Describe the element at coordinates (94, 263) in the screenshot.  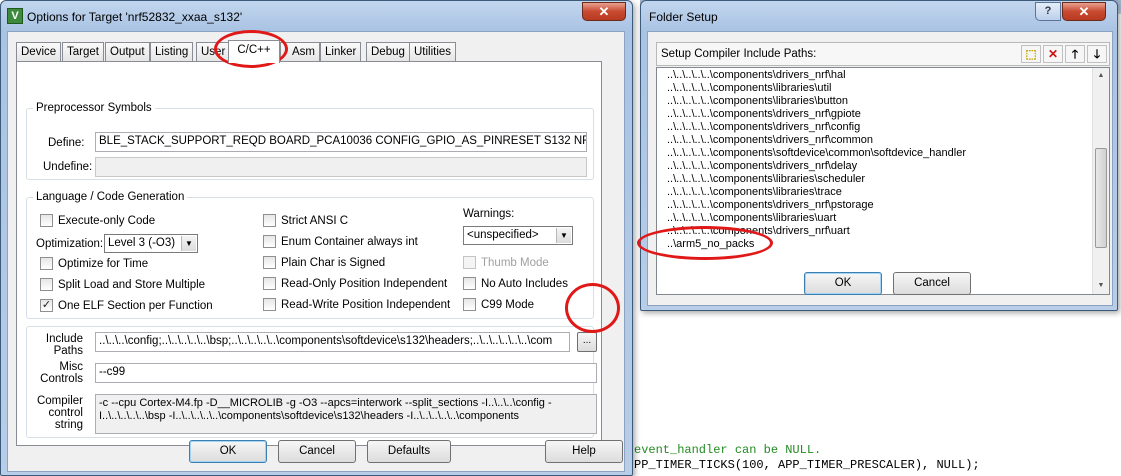
I see `optimize-time-checkbox: Optimize for Time` at that location.